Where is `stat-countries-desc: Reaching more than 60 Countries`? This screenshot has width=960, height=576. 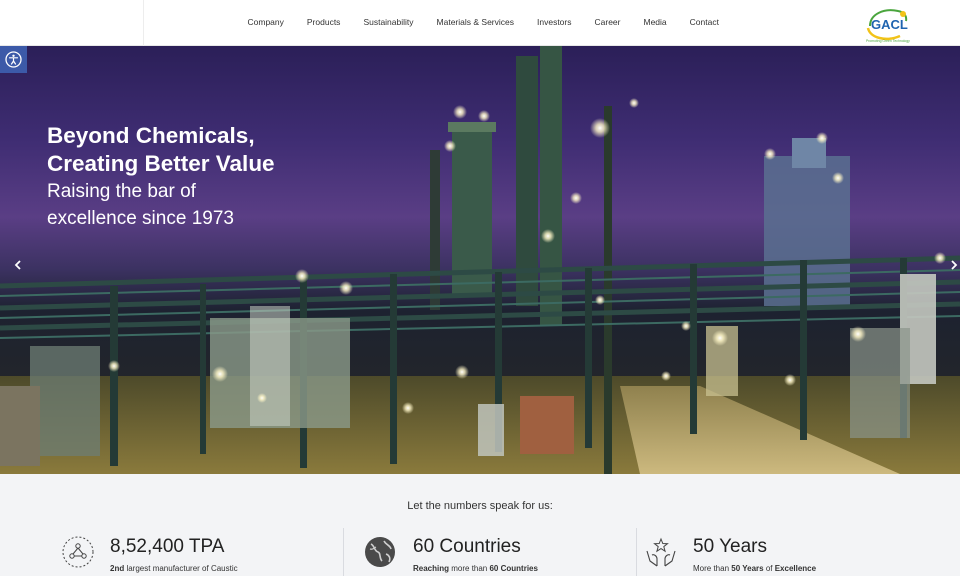 stat-countries-desc: Reaching more than 60 Countries is located at coordinates (475, 568).